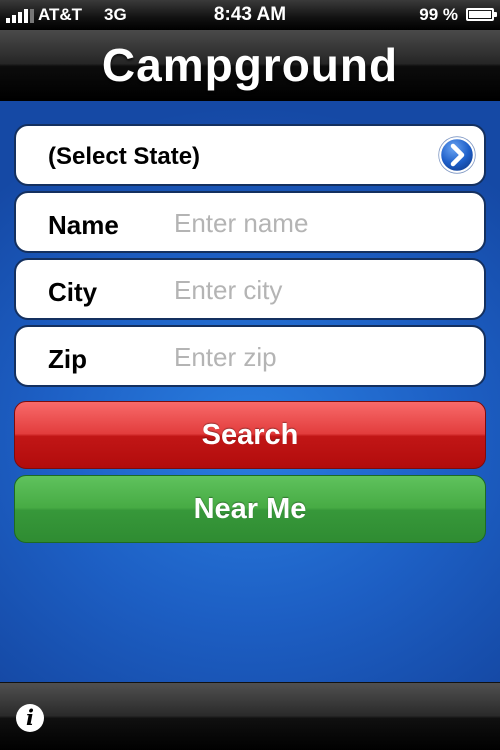 This screenshot has height=750, width=500. I want to click on name-field: Name, so click(250, 222).